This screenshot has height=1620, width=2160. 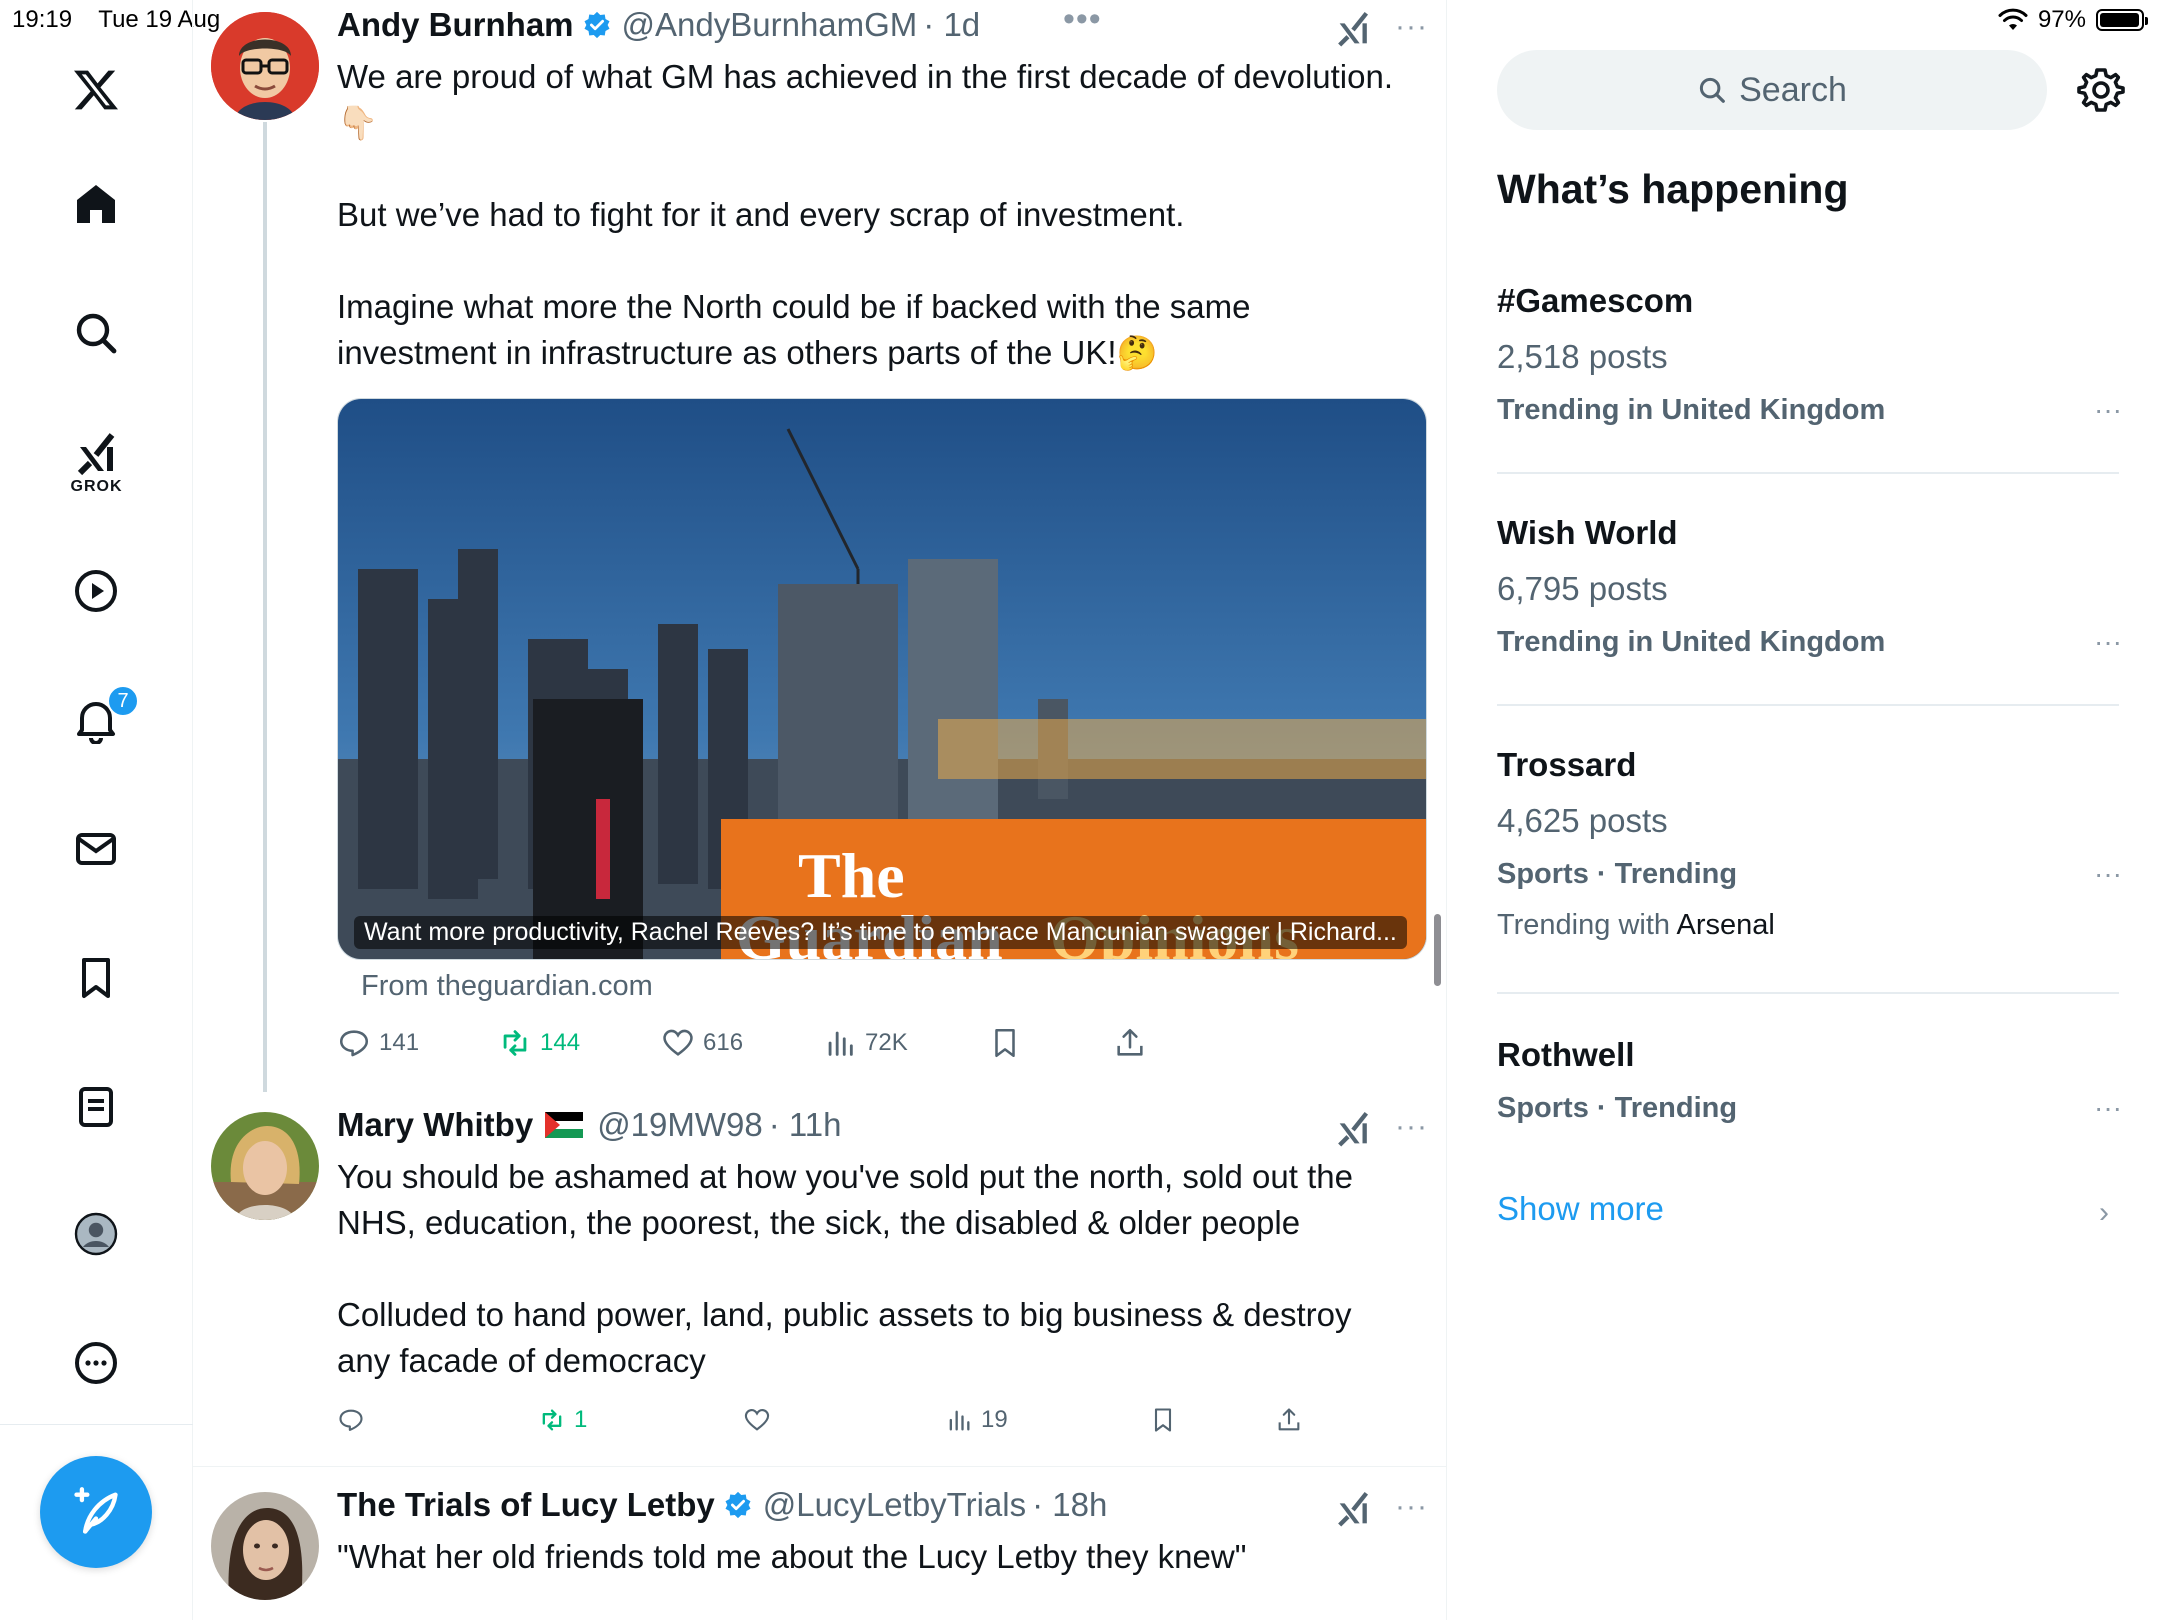 I want to click on repost-icon, so click(x=552, y=1420).